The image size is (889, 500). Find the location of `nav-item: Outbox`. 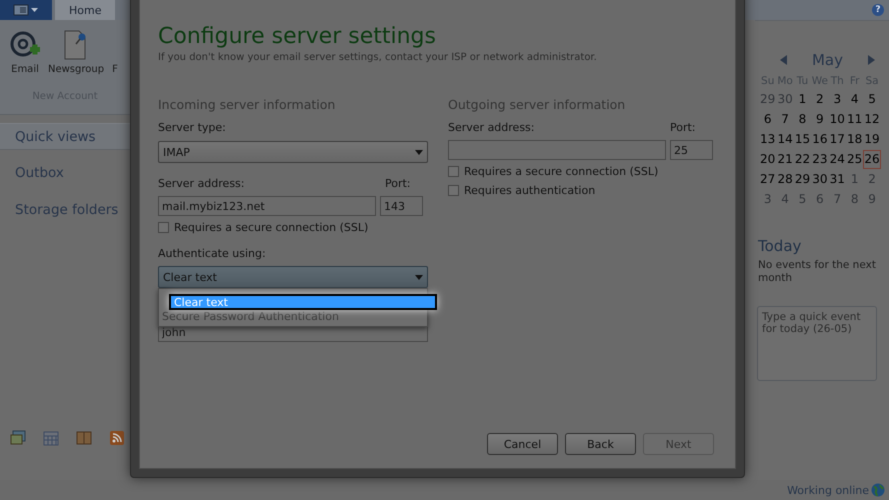

nav-item: Outbox is located at coordinates (65, 173).